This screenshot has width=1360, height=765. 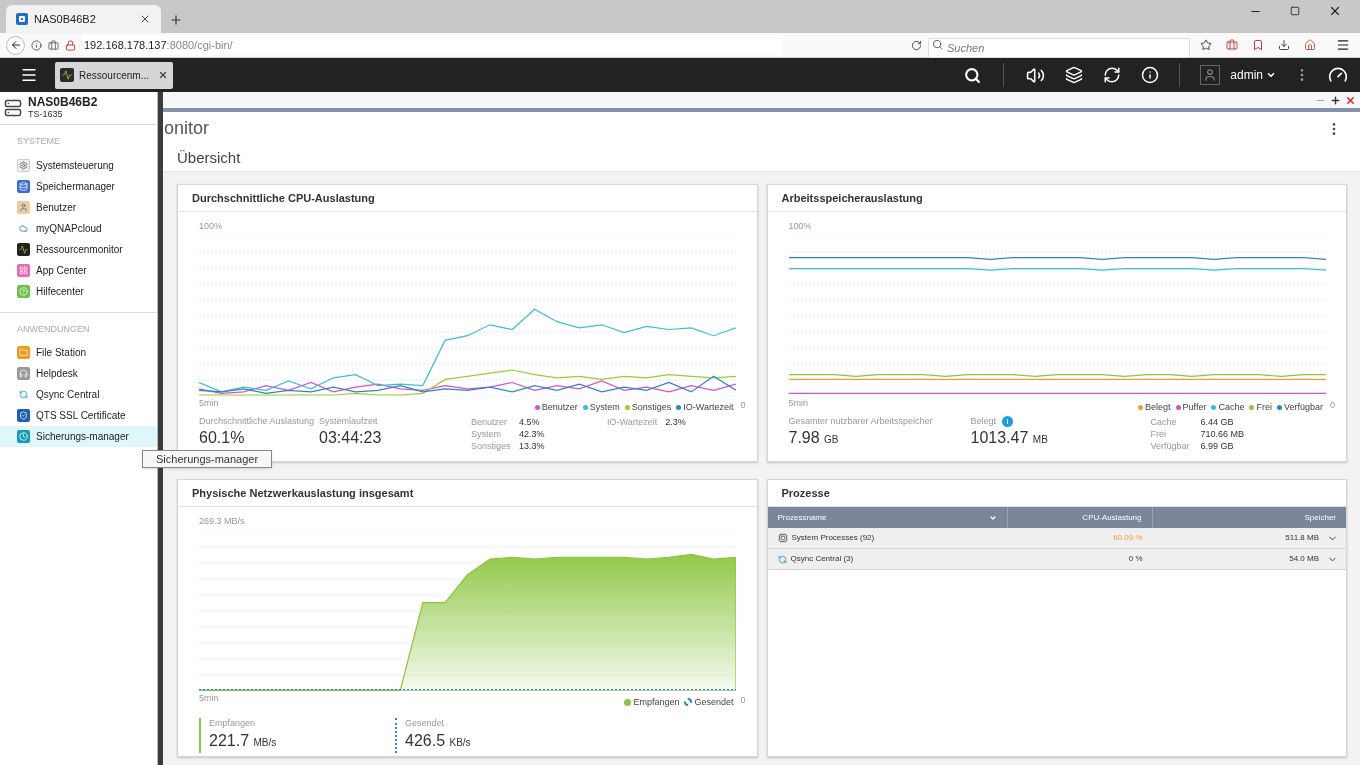 I want to click on tab-title: NAS0B46B2, so click(x=65, y=19).